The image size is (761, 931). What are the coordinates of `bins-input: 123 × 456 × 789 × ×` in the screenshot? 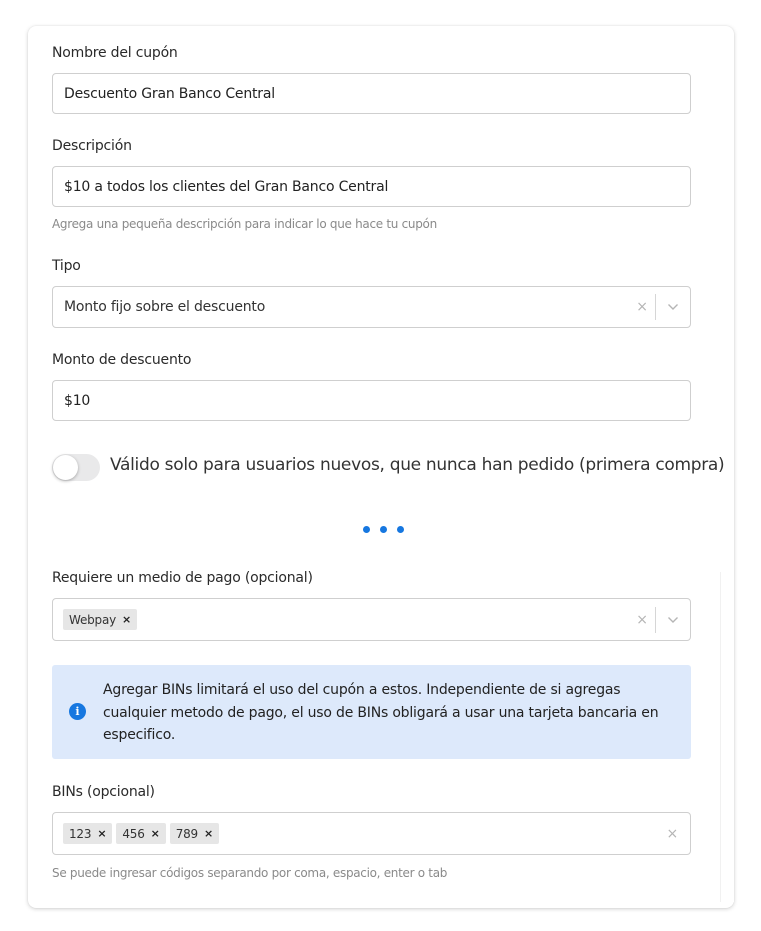 It's located at (371, 833).